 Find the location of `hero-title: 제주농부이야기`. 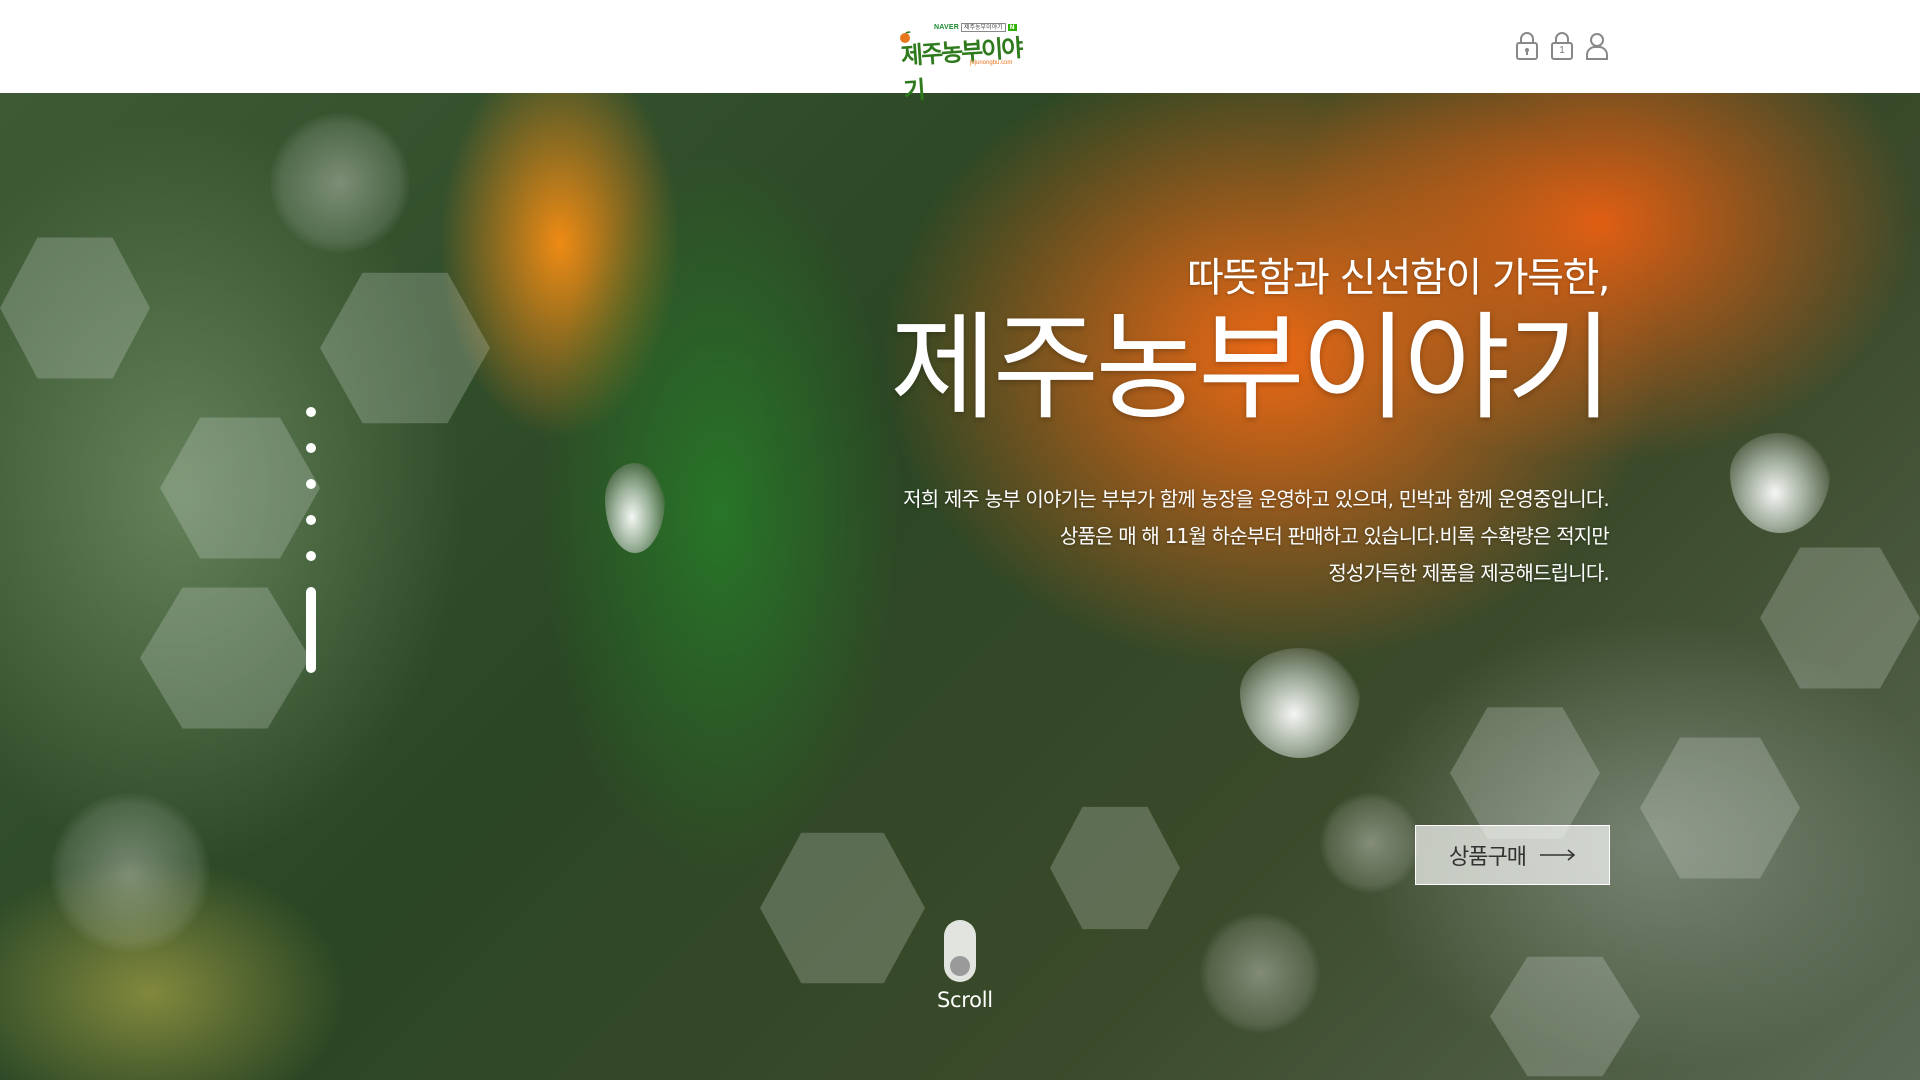

hero-title: 제주농부이야기 is located at coordinates (1251, 368).